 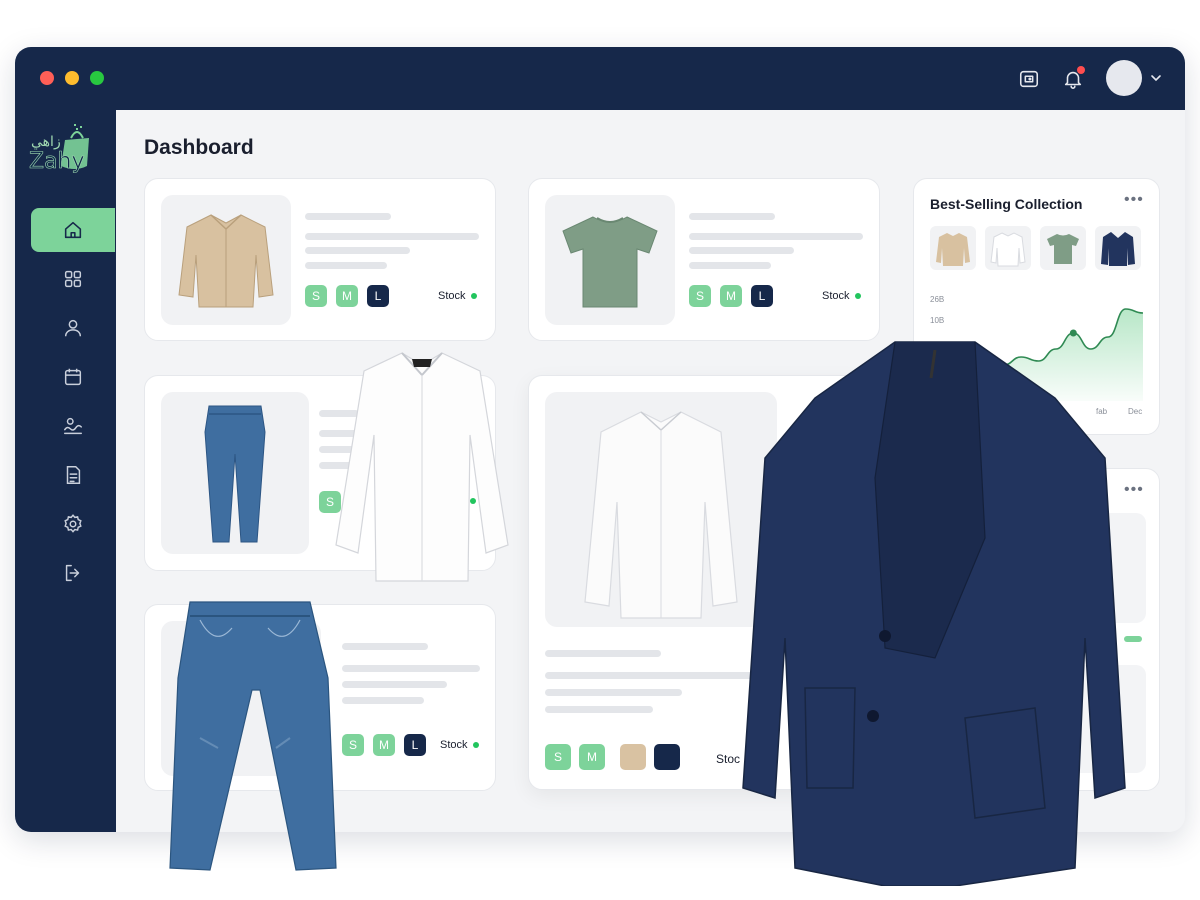 What do you see at coordinates (97, 78) in the screenshot?
I see `maximize-window-button` at bounding box center [97, 78].